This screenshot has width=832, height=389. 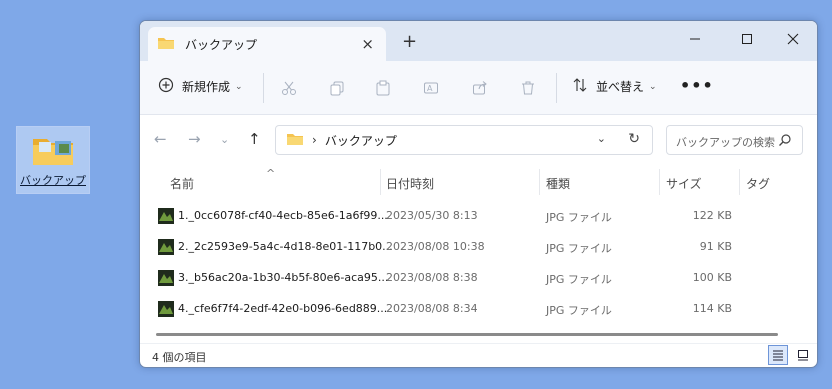 I want to click on column-header: ^ 名前 日付時刻 種類 サイズ タグ, so click(x=478, y=181).